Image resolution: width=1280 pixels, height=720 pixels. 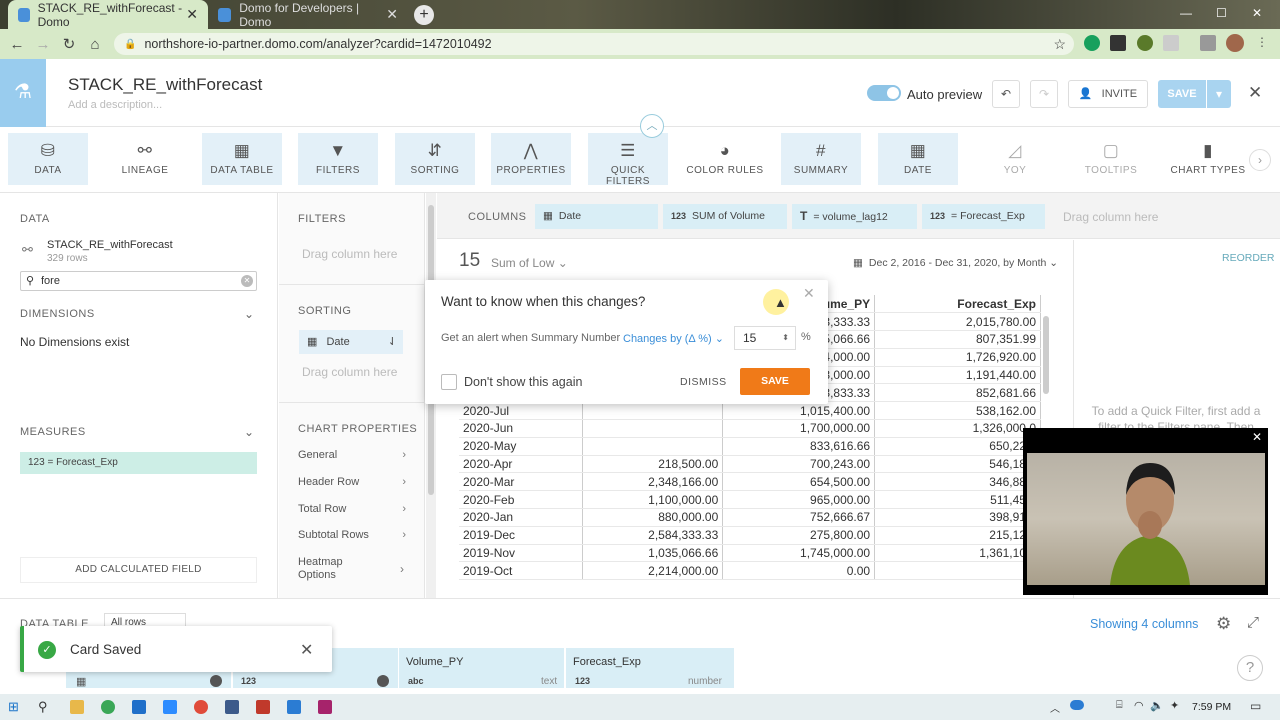 I want to click on redo-button: ↷, so click(x=1044, y=94).